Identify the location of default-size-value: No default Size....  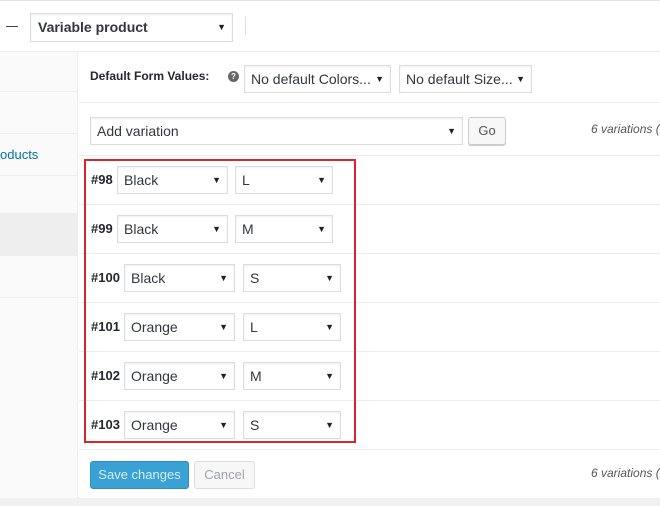
(459, 79).